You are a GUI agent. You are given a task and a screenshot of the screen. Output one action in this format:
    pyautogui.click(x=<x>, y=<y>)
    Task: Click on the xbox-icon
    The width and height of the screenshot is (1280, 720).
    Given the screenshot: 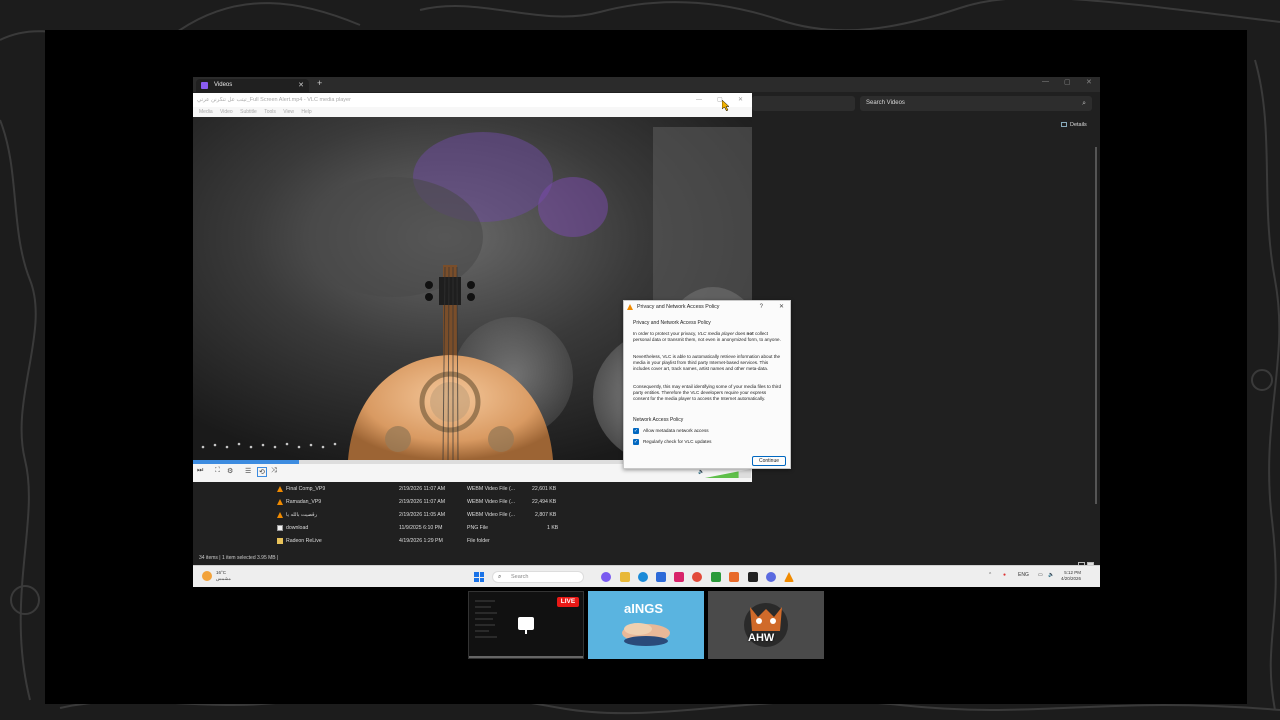 What is the action you would take?
    pyautogui.click(x=716, y=577)
    